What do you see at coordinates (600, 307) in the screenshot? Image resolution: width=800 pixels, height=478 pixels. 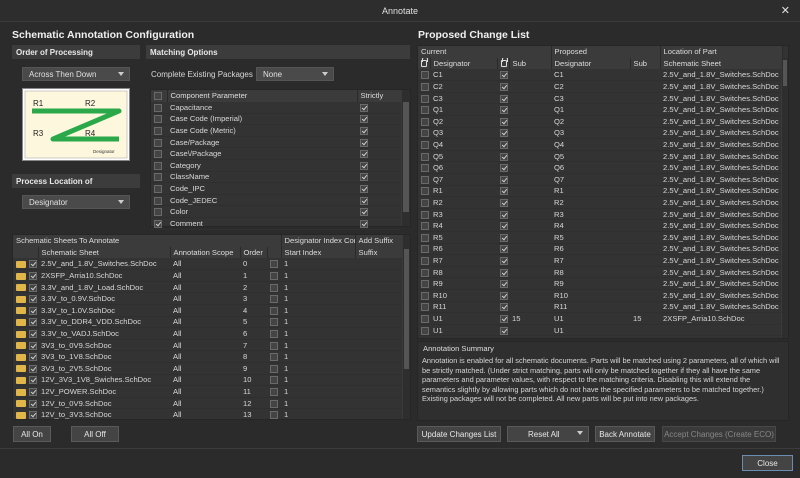 I see `change-row: R11 R11 2.5V_and_1.8V_Switches.SchDoc` at bounding box center [600, 307].